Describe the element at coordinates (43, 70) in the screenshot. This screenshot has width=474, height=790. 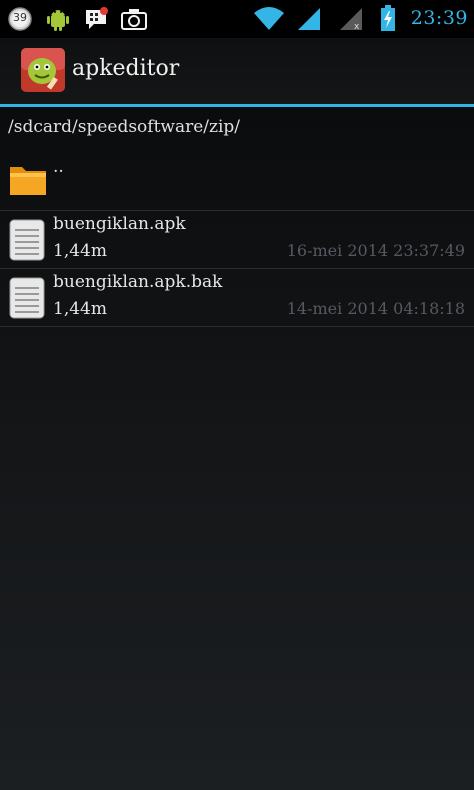
I see `apk-editor-app-icon` at that location.